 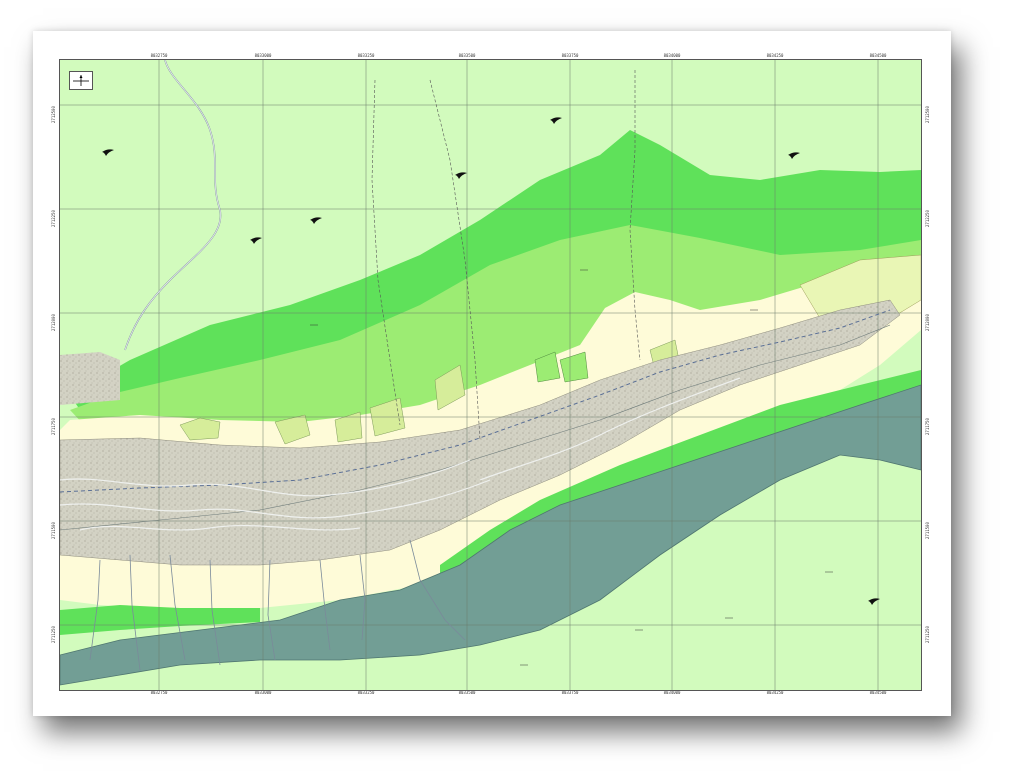 What do you see at coordinates (366, 55) in the screenshot?
I see `grid-tick-top: 8033250` at bounding box center [366, 55].